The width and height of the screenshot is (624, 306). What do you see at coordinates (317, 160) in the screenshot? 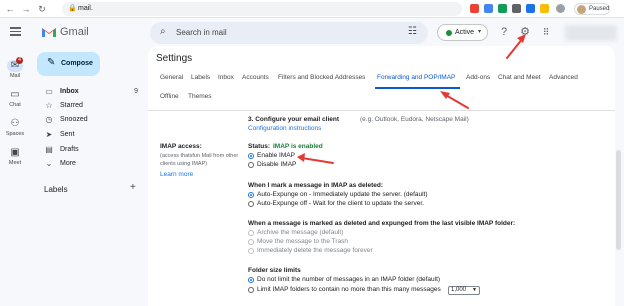
I see `arrow-to-enable-imap` at bounding box center [317, 160].